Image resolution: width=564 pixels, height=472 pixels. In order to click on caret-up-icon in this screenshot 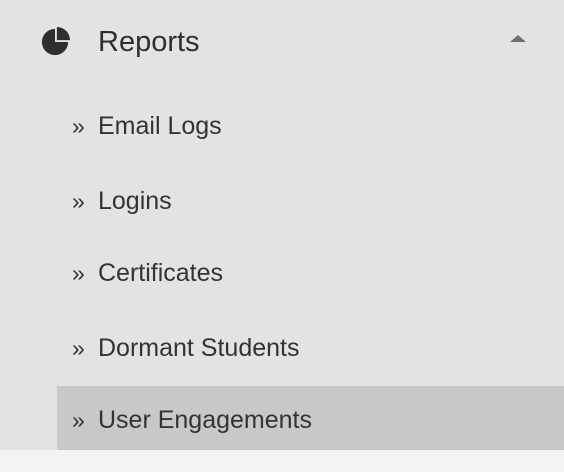, I will do `click(518, 38)`.